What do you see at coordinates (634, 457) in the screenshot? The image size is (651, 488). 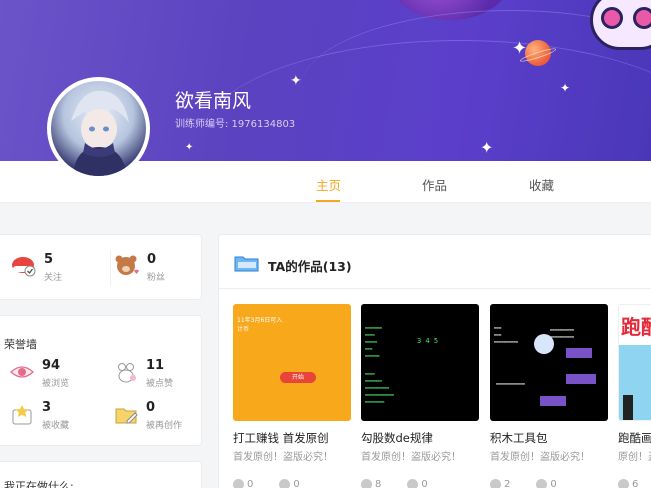 I see `work-subtitle: 原创！盗版` at bounding box center [634, 457].